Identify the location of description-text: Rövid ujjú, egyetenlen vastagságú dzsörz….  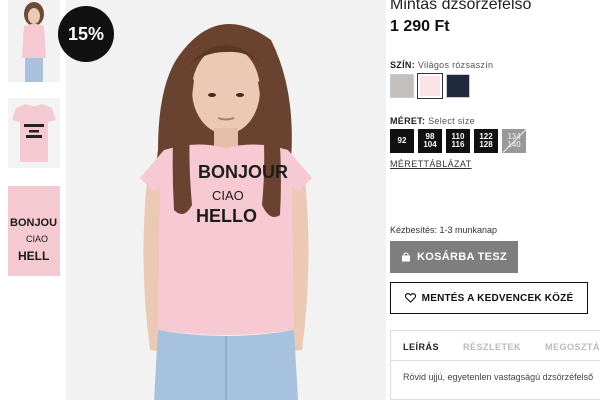
(498, 377).